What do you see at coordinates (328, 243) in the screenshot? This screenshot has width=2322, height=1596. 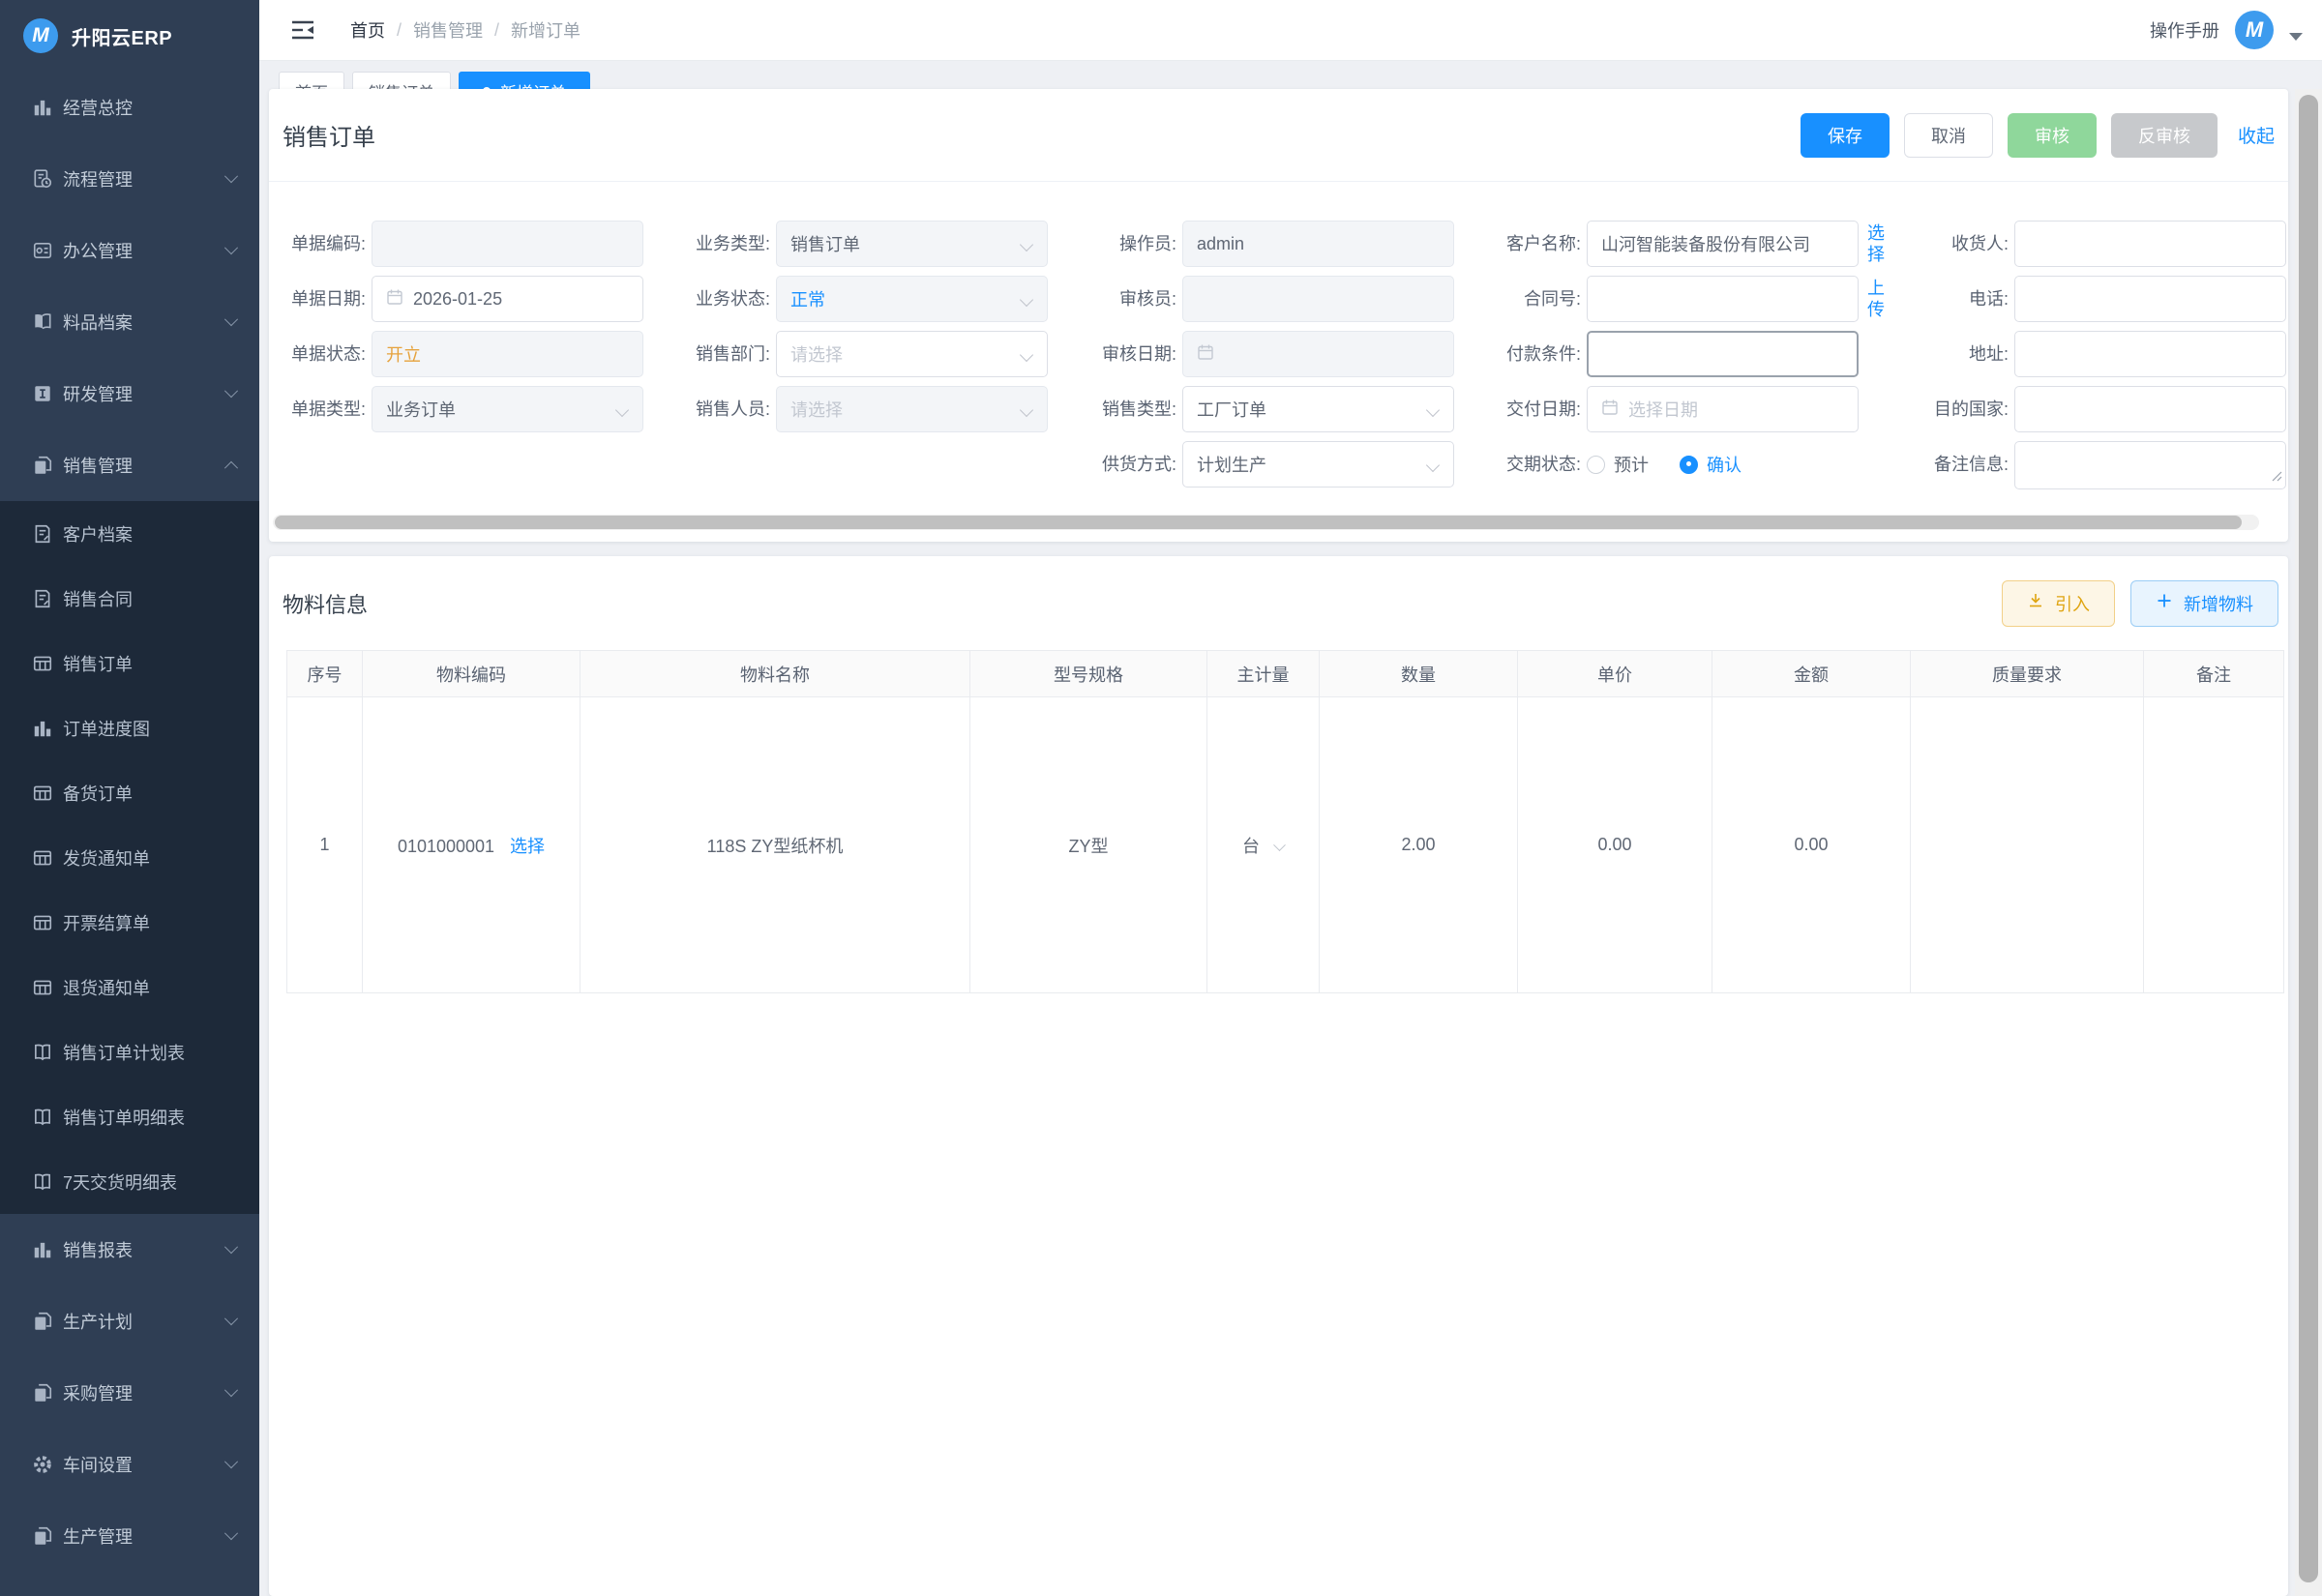 I see `doc-code-label: 单据编码:` at bounding box center [328, 243].